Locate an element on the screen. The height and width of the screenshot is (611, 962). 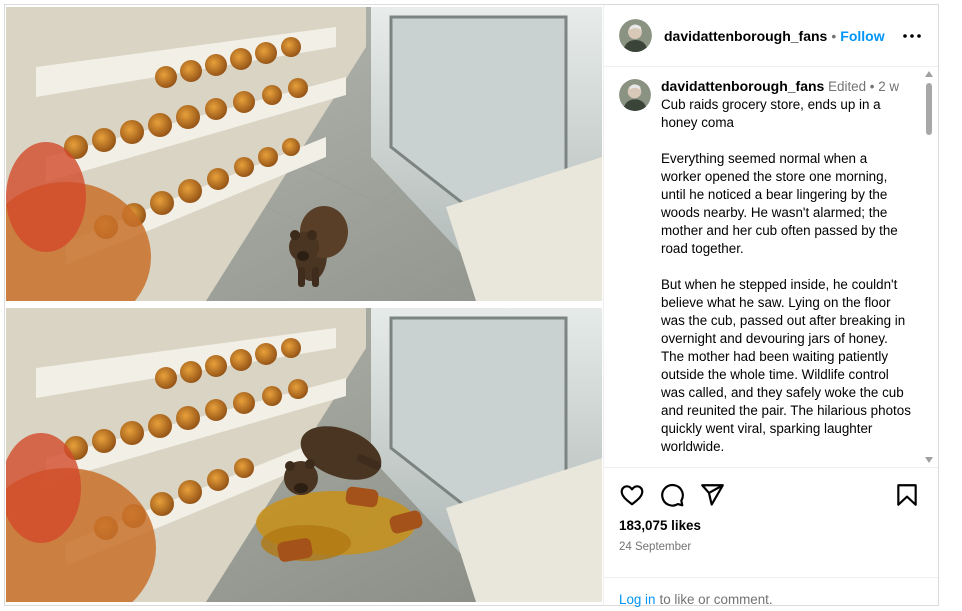
share-icon is located at coordinates (712, 495).